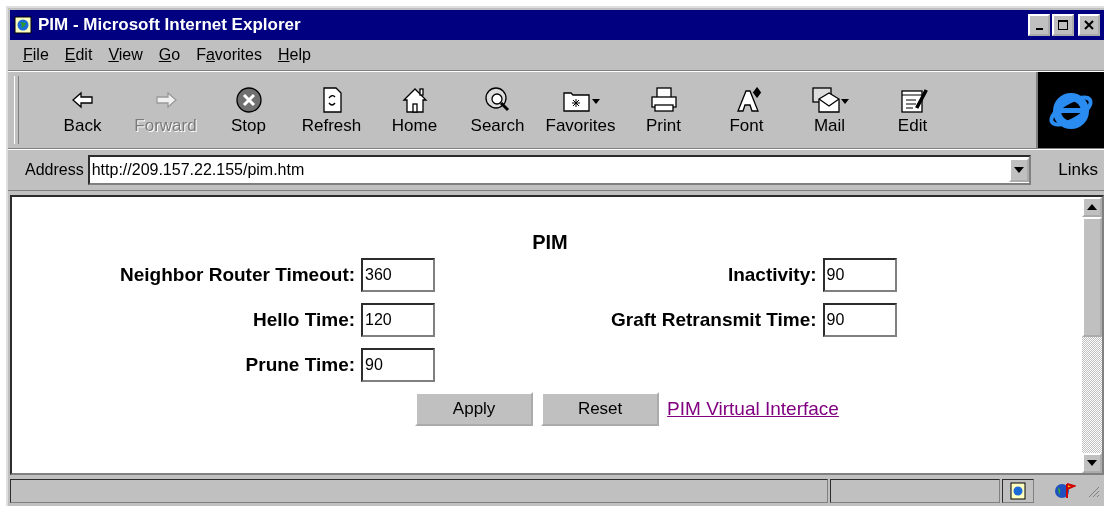  I want to click on dropdown-button, so click(1019, 170).